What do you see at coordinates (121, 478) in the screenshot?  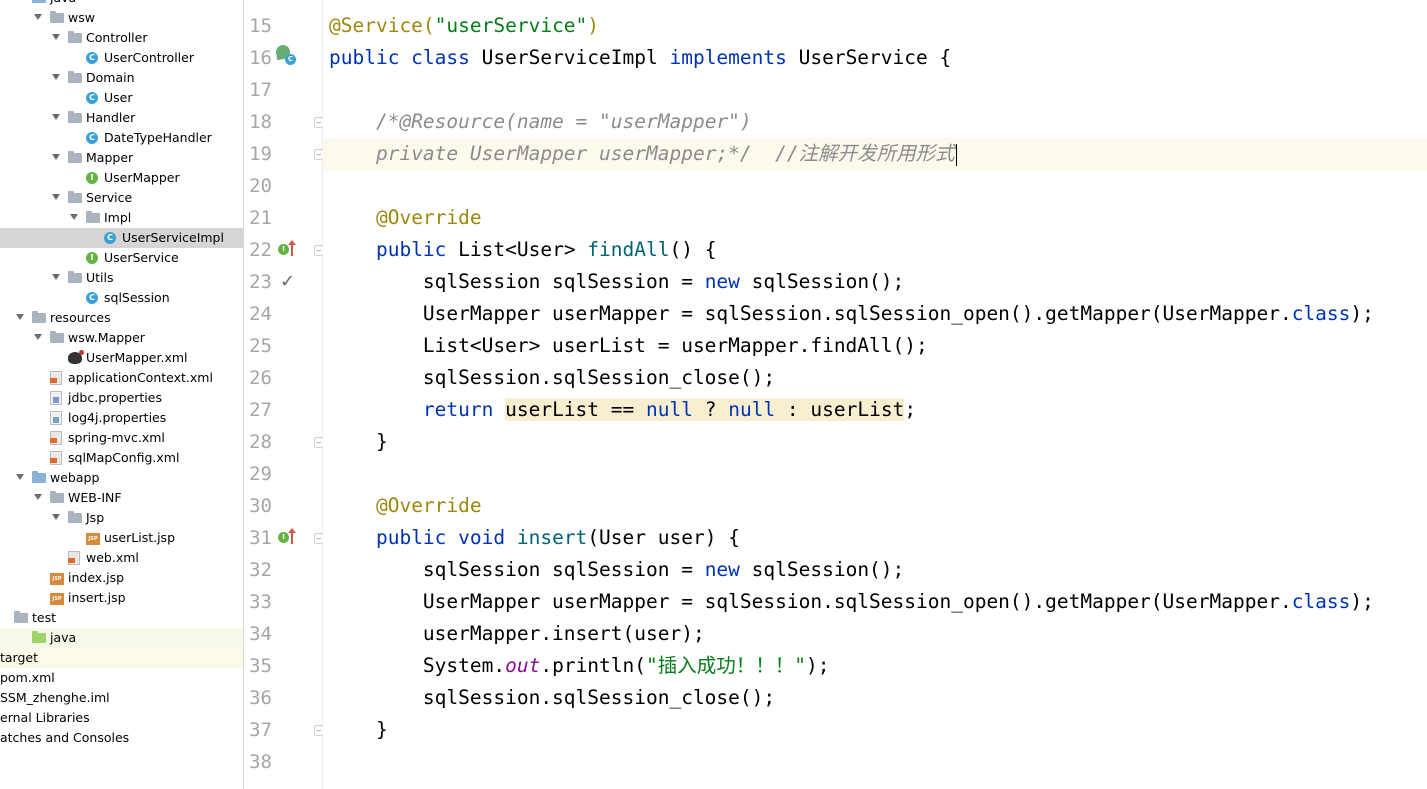 I see `tree-item: webapp` at bounding box center [121, 478].